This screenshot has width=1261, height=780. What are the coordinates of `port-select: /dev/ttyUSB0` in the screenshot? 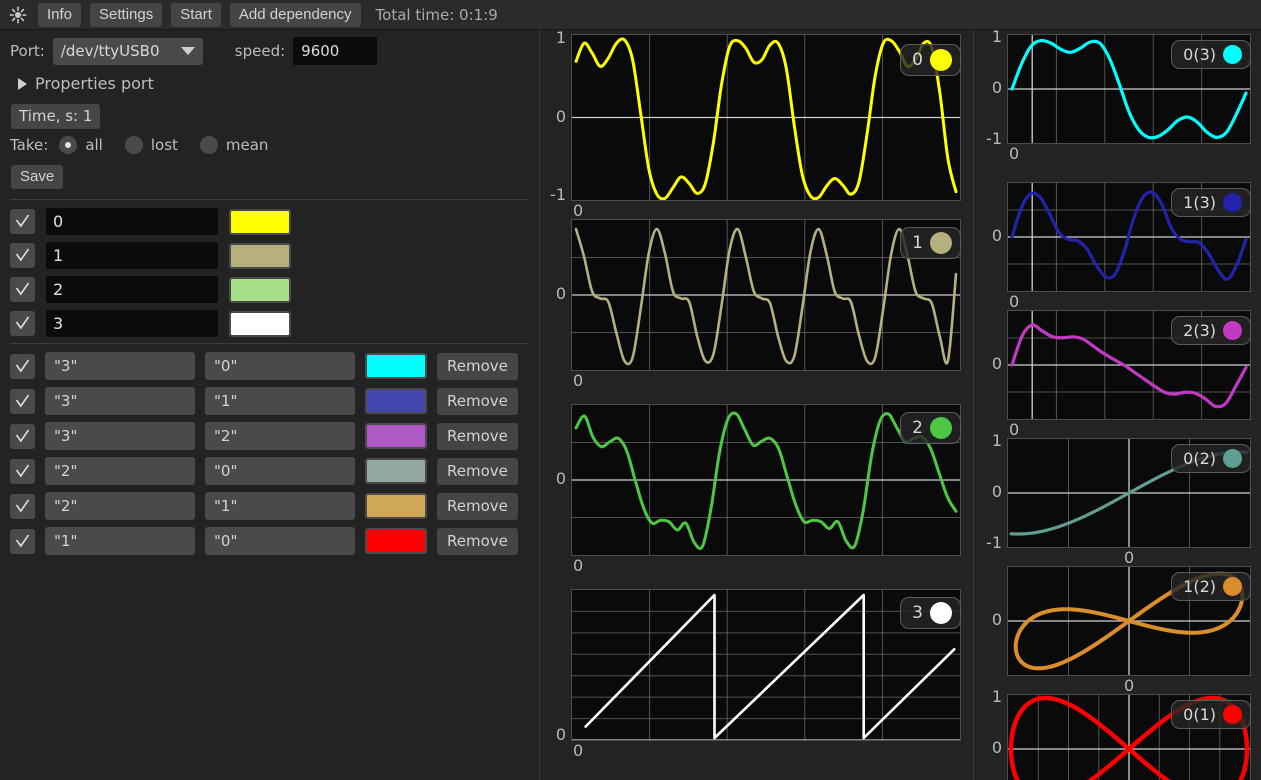 It's located at (127, 51).